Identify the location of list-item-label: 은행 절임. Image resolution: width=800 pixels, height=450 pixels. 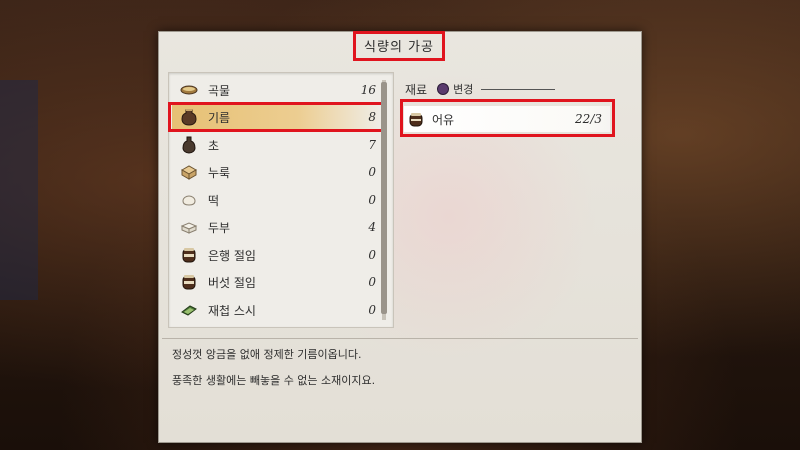
(232, 255).